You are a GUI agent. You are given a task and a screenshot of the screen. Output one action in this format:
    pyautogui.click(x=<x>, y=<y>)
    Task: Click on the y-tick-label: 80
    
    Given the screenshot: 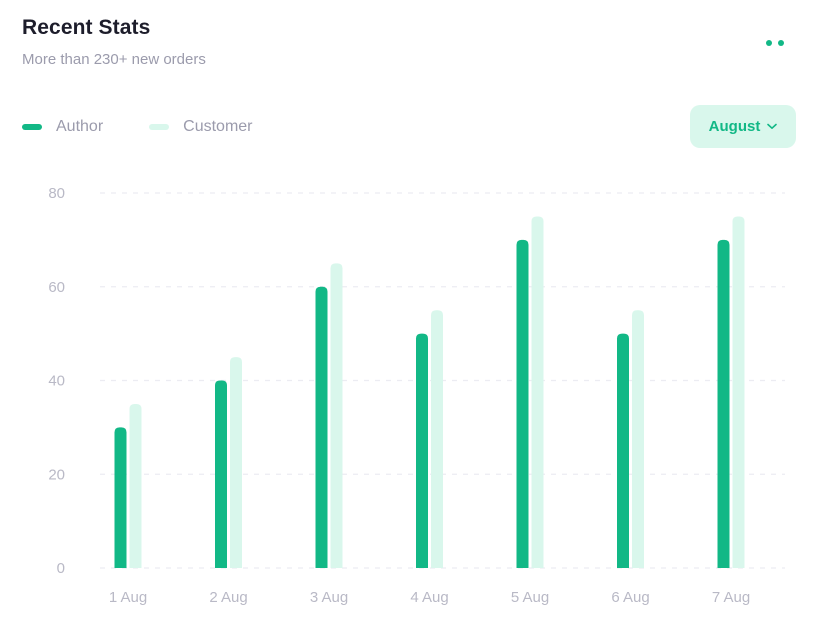 What is the action you would take?
    pyautogui.click(x=56, y=193)
    